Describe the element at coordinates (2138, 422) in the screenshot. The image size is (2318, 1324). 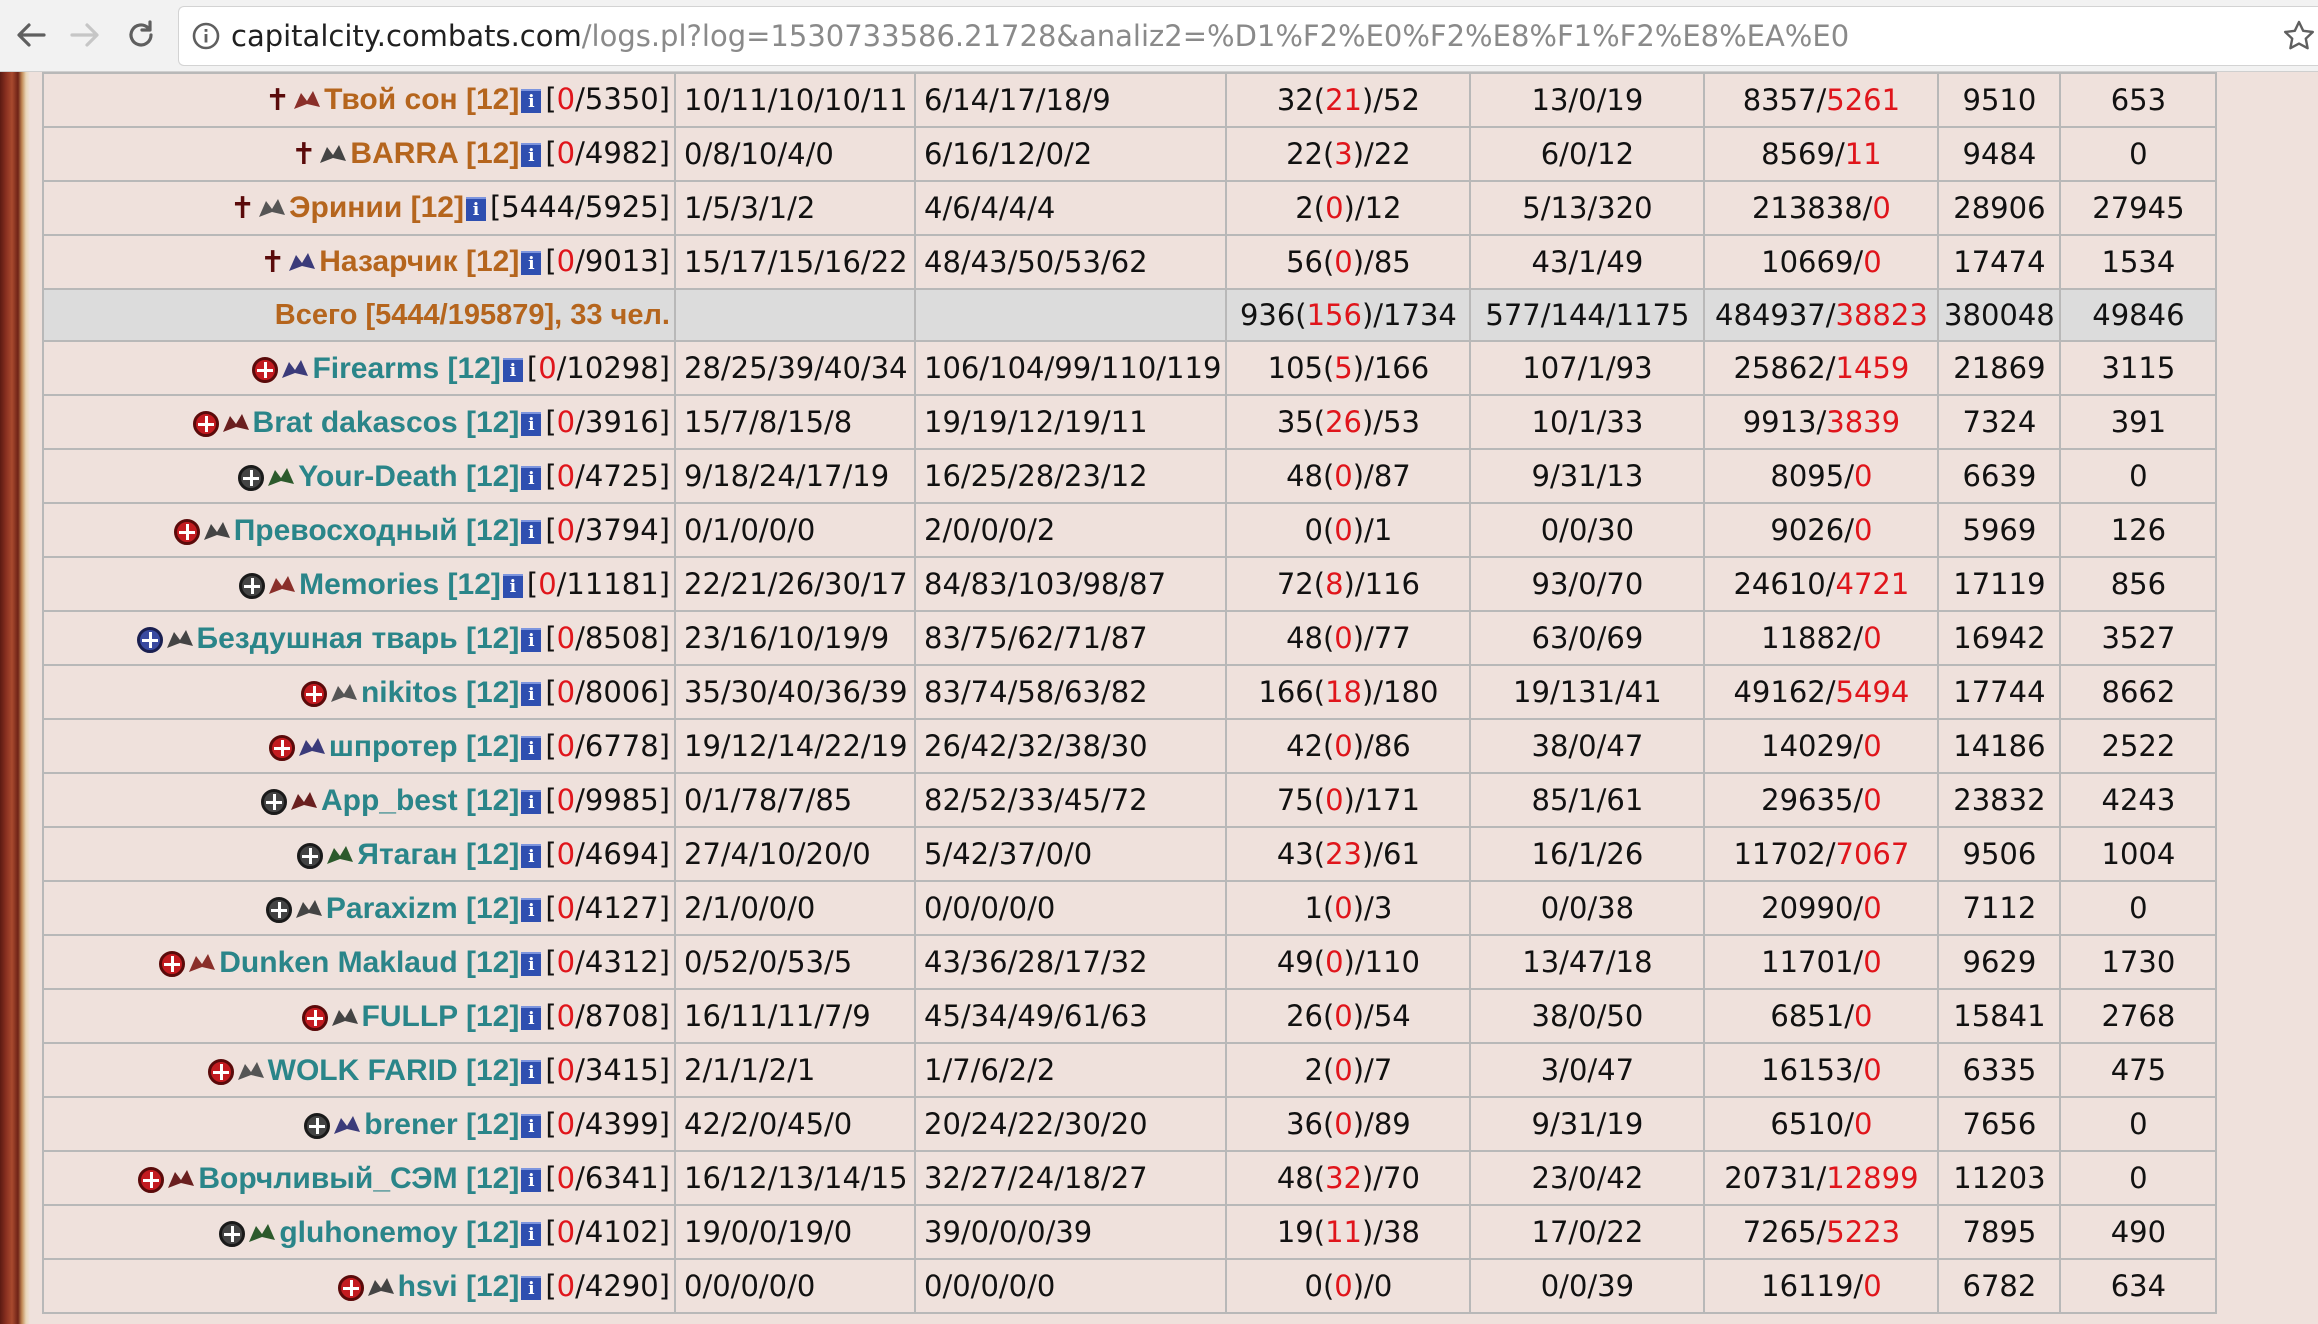
I see `bonus-cell: 391` at that location.